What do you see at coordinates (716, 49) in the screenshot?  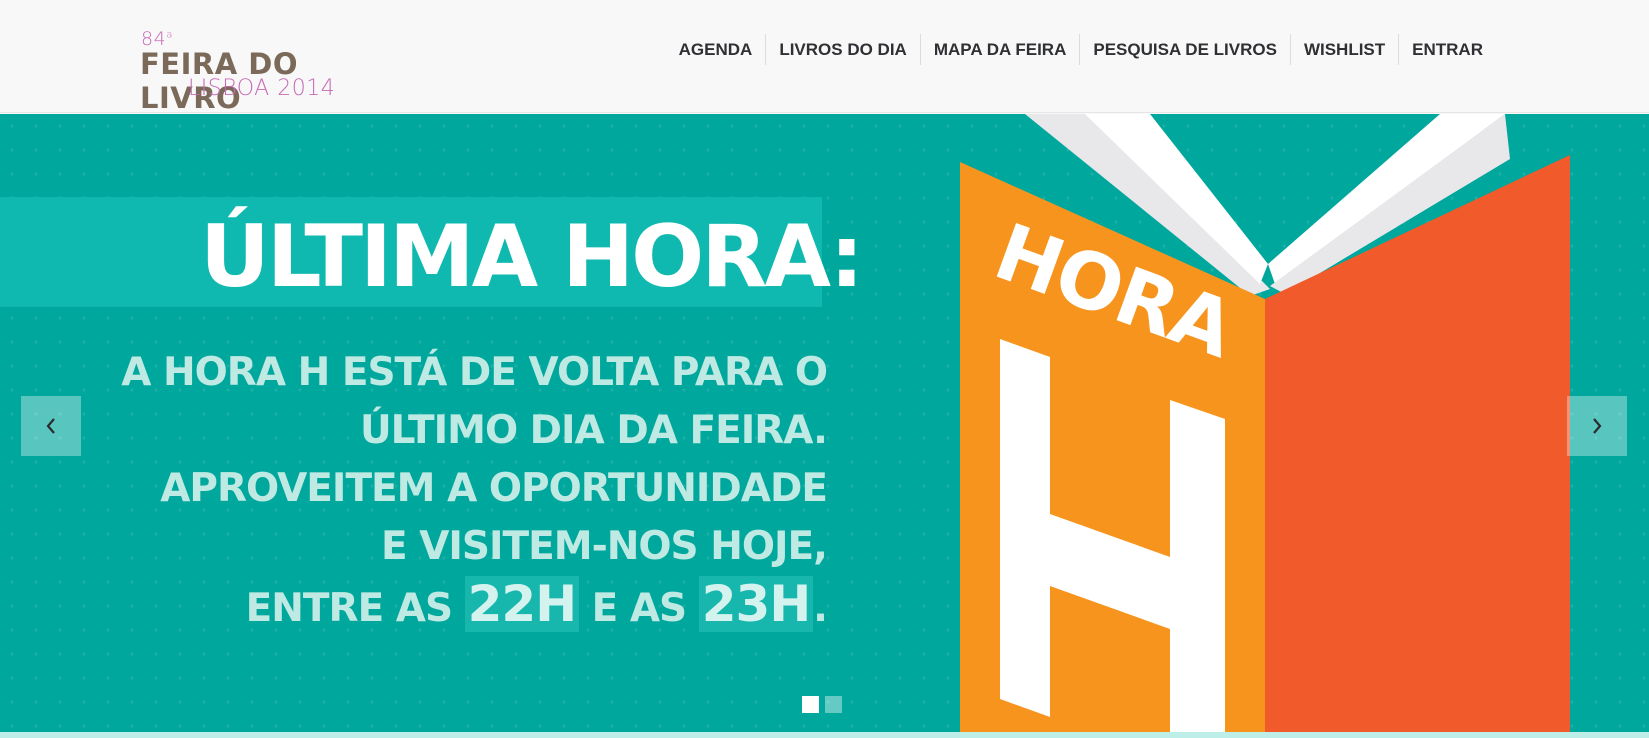 I see `nav-item-agenda: AGENDA` at bounding box center [716, 49].